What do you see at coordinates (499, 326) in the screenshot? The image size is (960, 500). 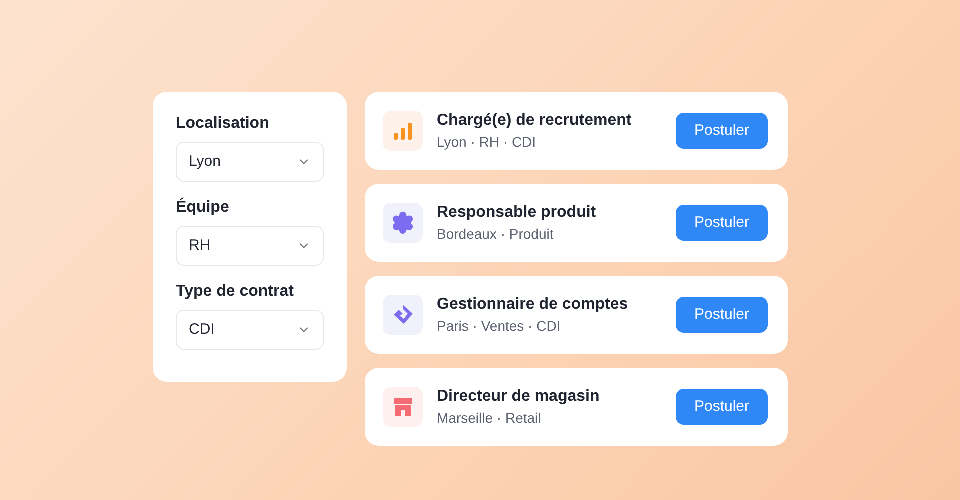 I see `job-meta: Paris · Ventes · CDI` at bounding box center [499, 326].